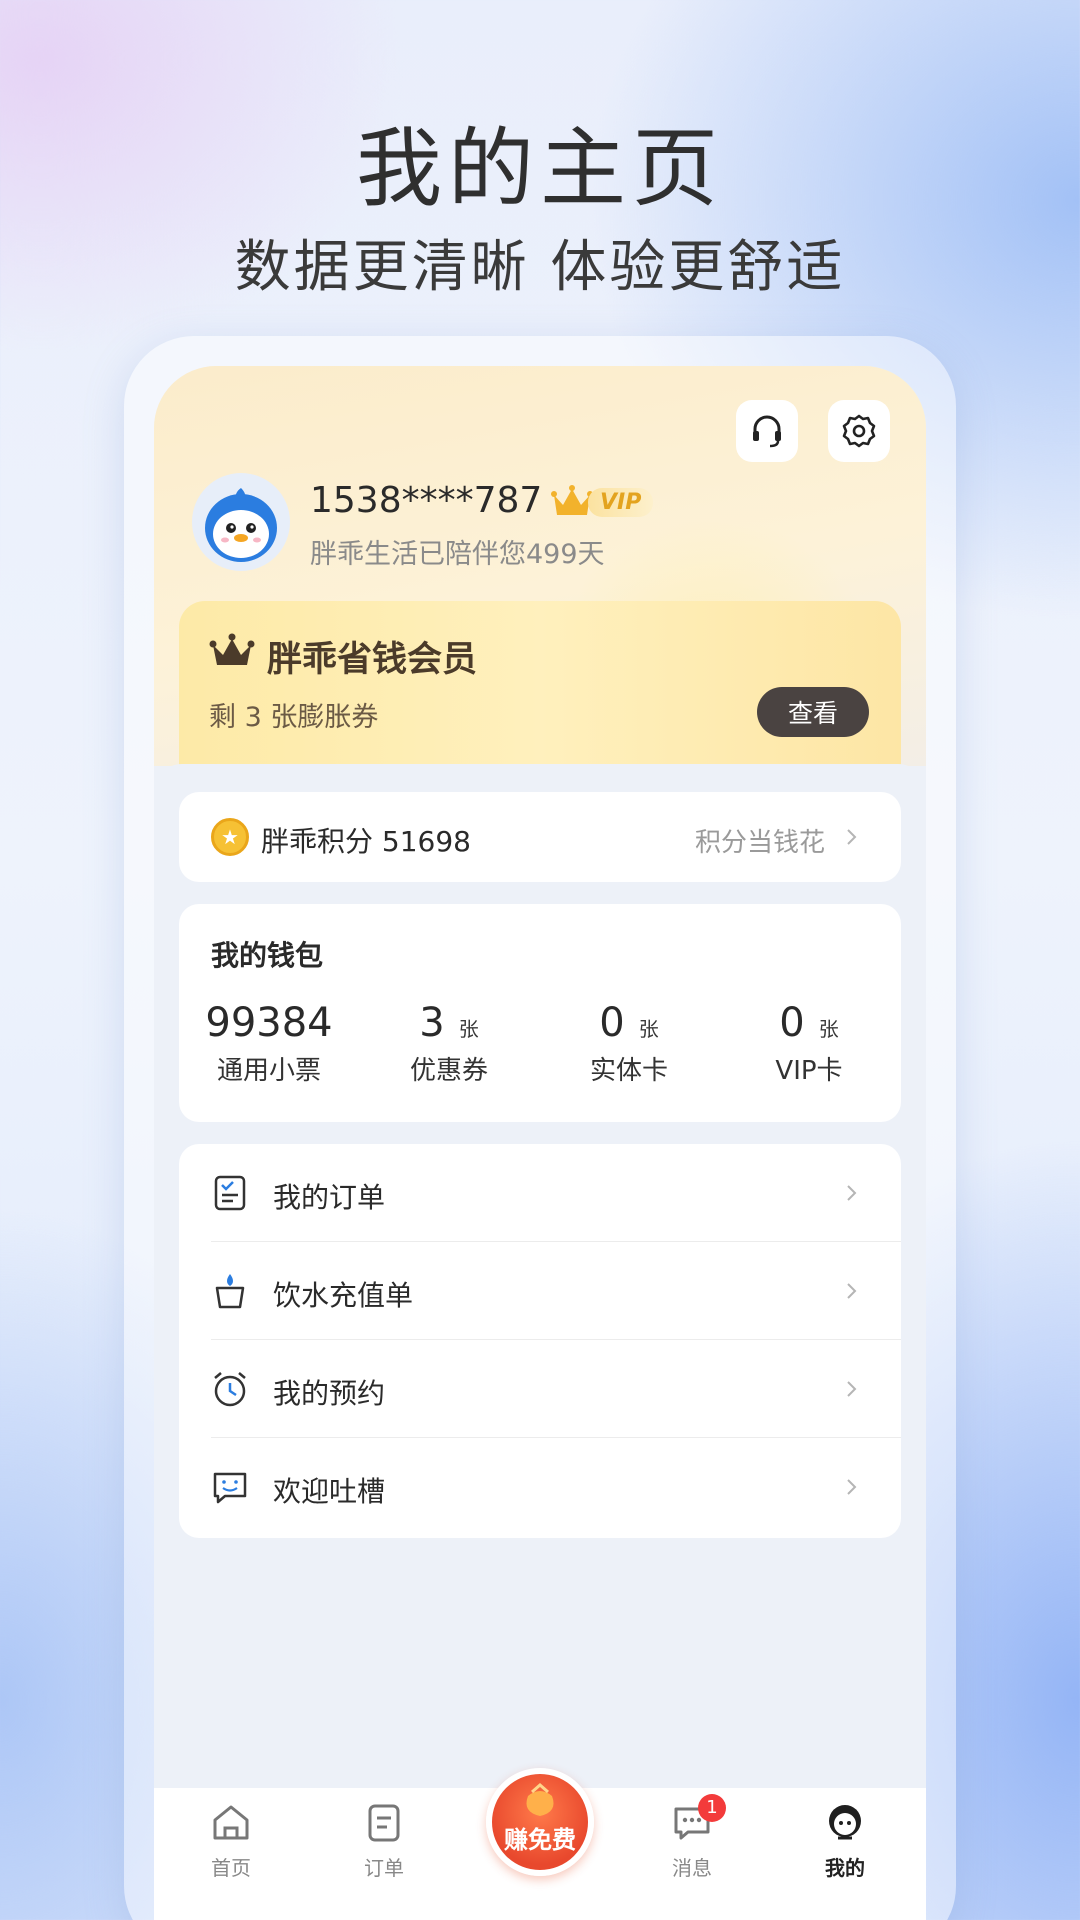 The height and width of the screenshot is (1920, 1080). I want to click on member-card: 胖乖省钱会员 剩 3 张膨胀券 查看, so click(540, 686).